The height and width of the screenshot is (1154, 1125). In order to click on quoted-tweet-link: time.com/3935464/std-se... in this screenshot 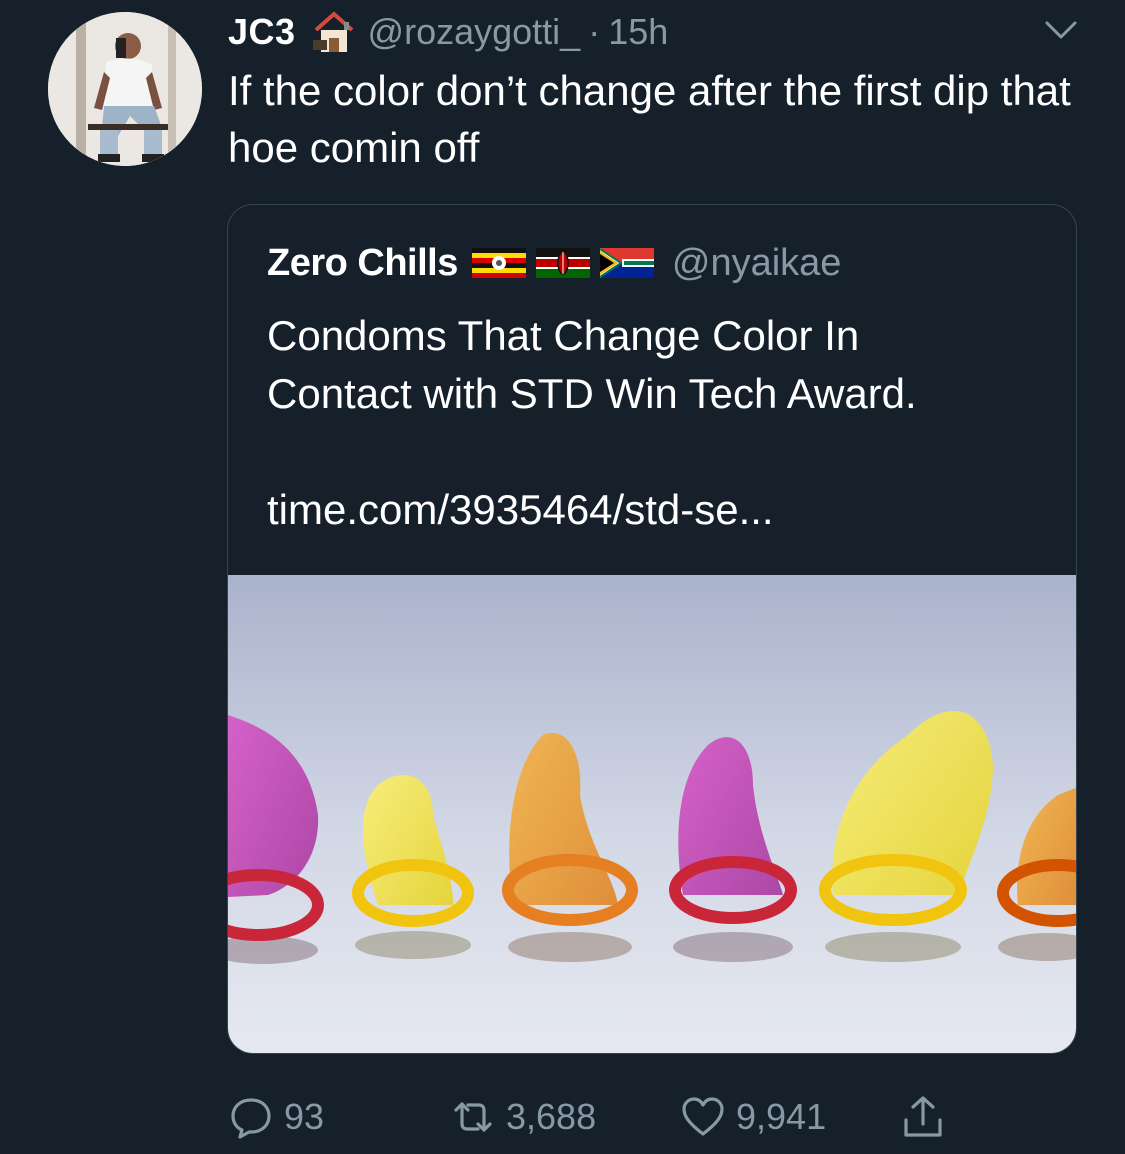, I will do `click(657, 510)`.